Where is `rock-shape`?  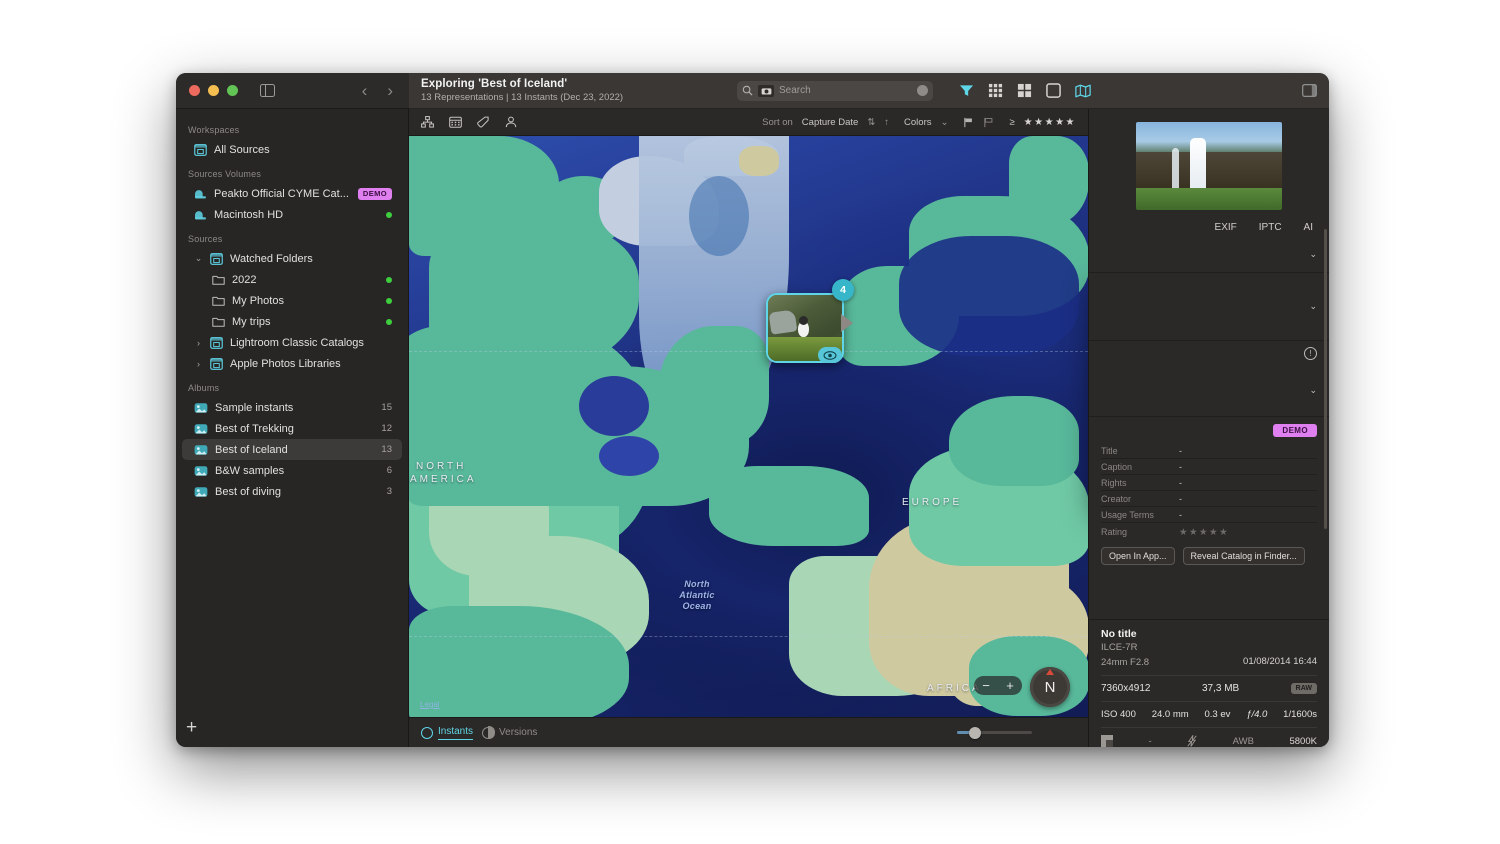 rock-shape is located at coordinates (783, 322).